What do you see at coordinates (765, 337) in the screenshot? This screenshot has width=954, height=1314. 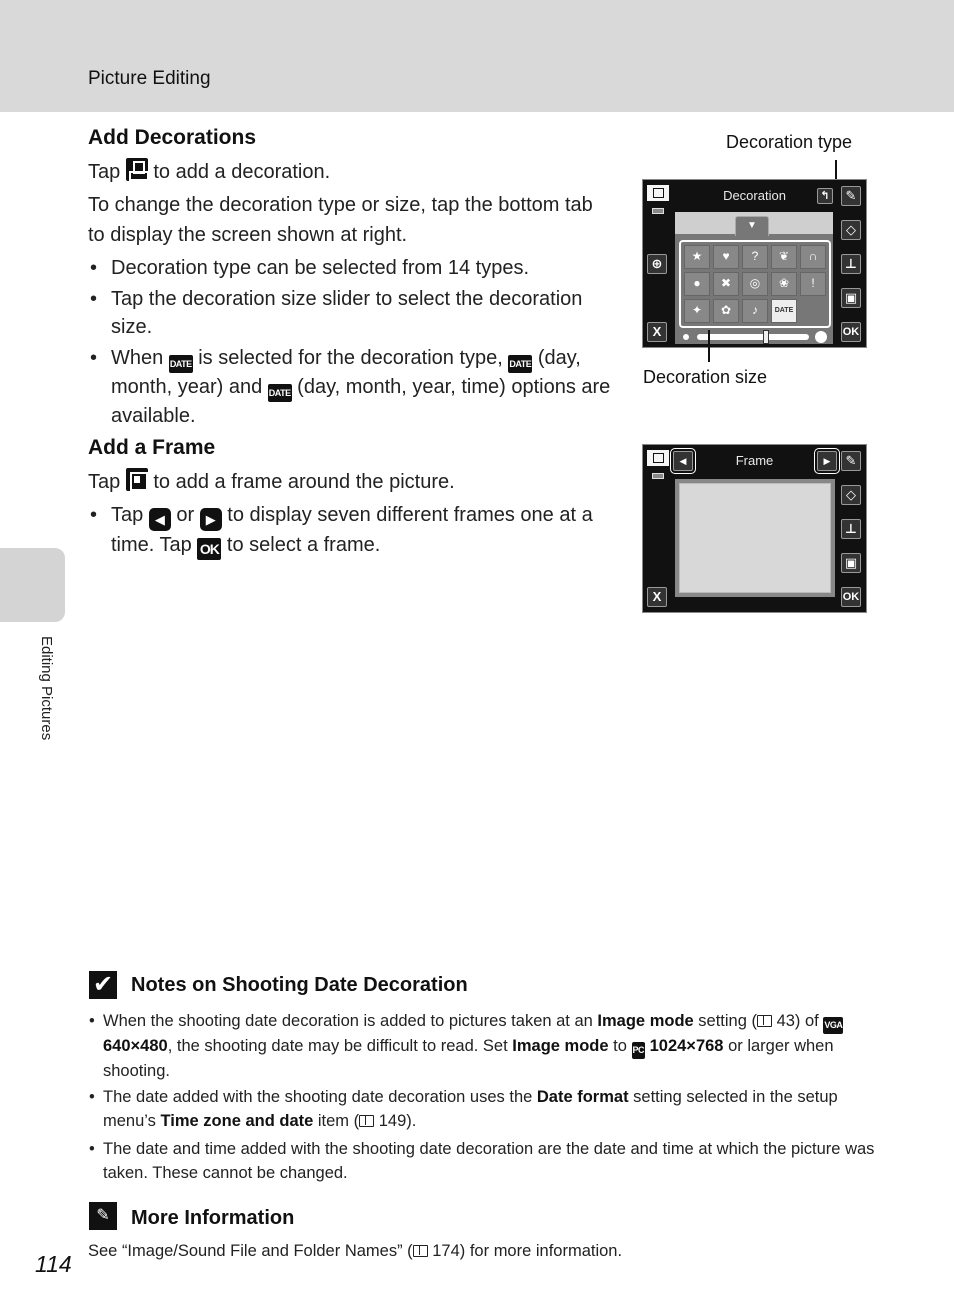 I see `slider-thumb` at bounding box center [765, 337].